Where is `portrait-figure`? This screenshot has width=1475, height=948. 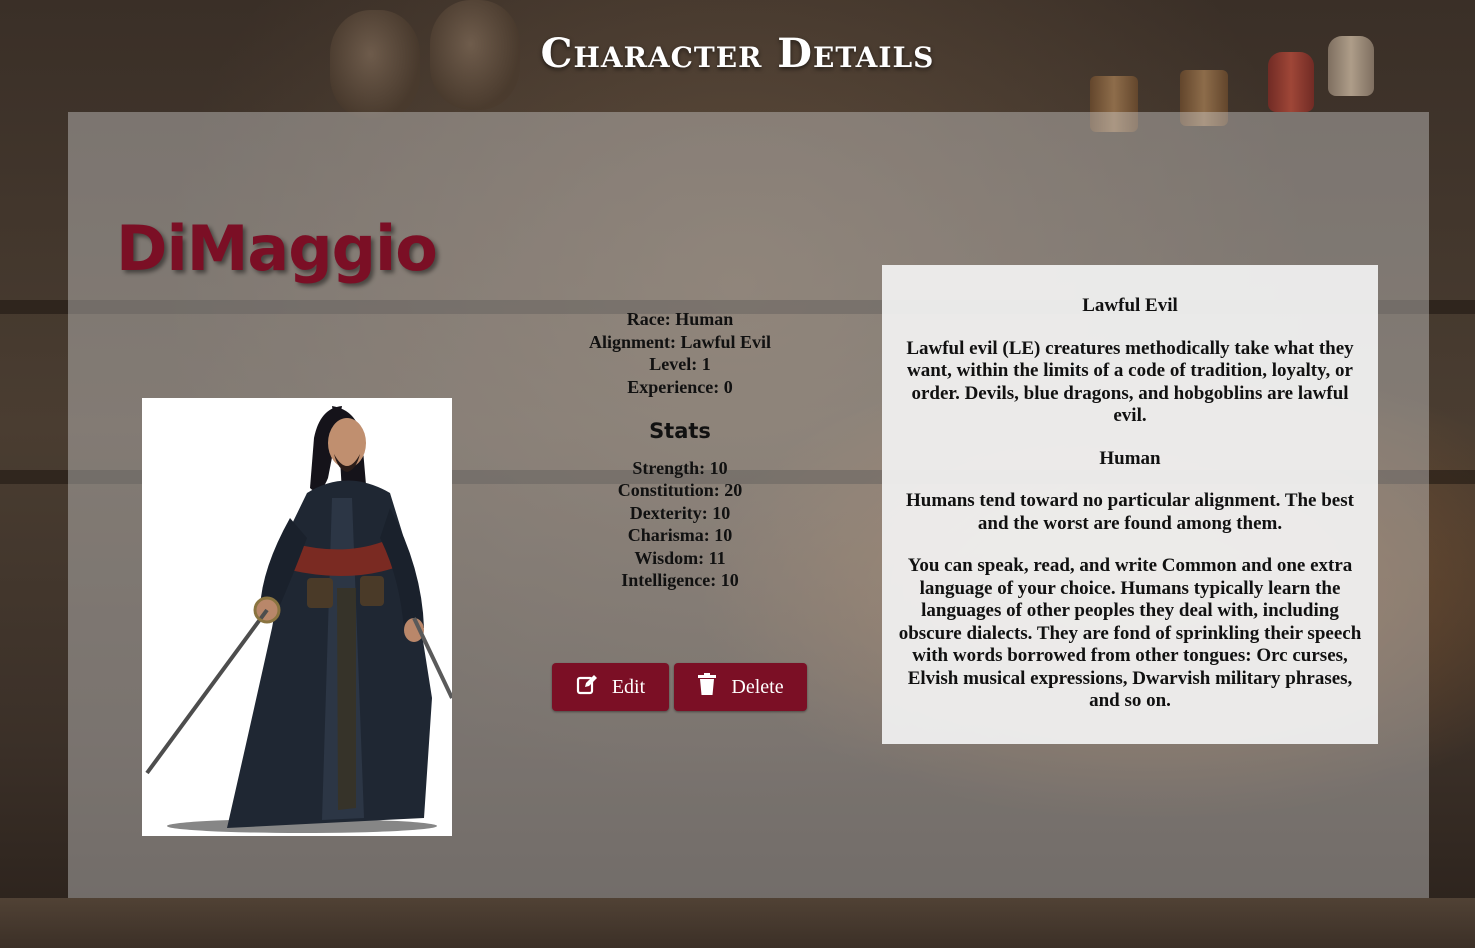 portrait-figure is located at coordinates (299, 619).